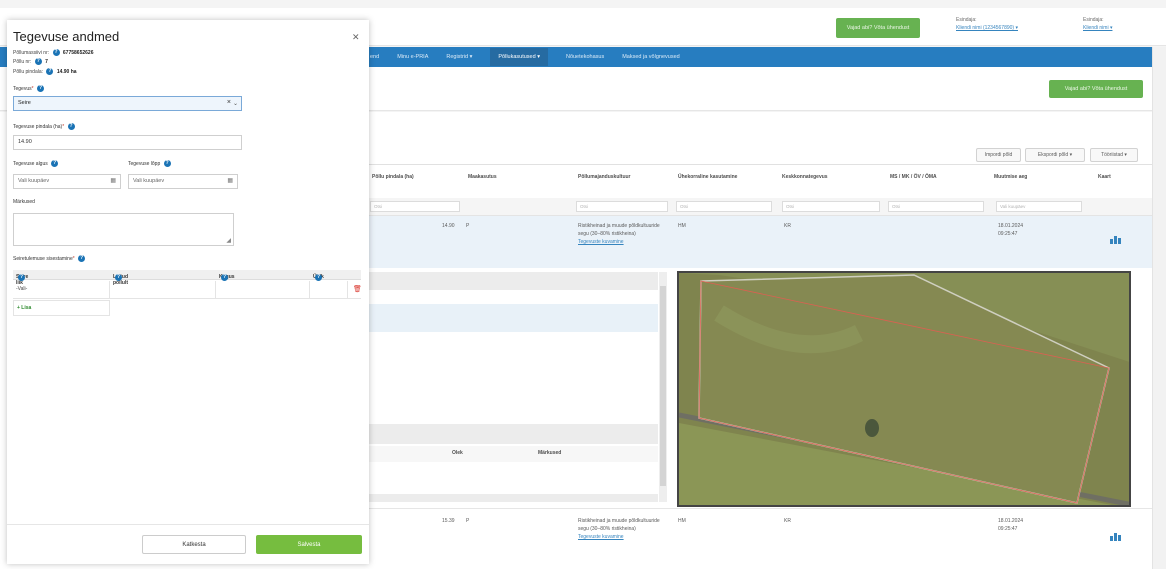  Describe the element at coordinates (61, 308) in the screenshot. I see `add-row-button: + Lisa` at that location.